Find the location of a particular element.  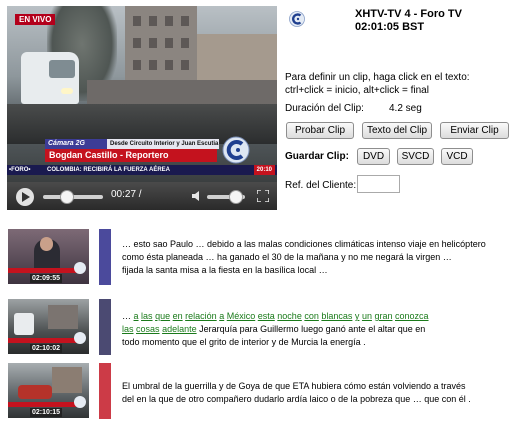

transcript-word-link: gran is located at coordinates (383, 316).